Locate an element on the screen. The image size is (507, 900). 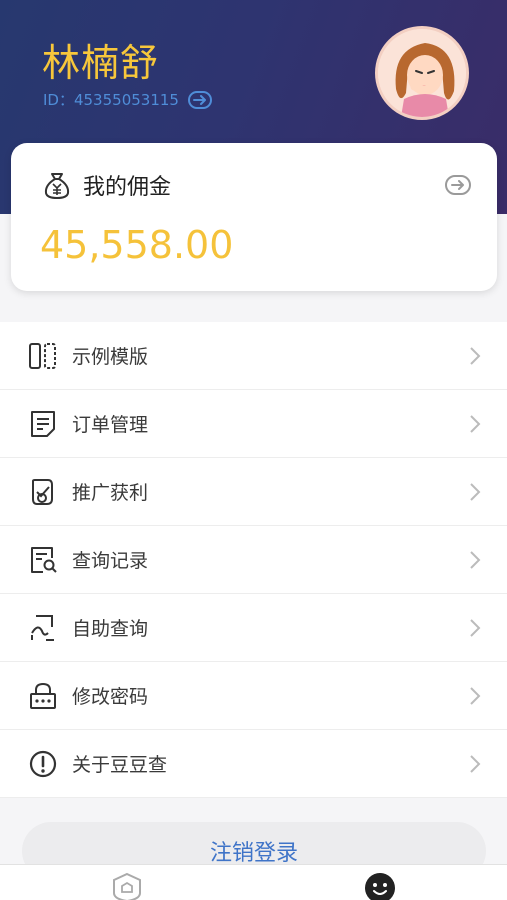
commission-title: 我的佣金 is located at coordinates (127, 187).